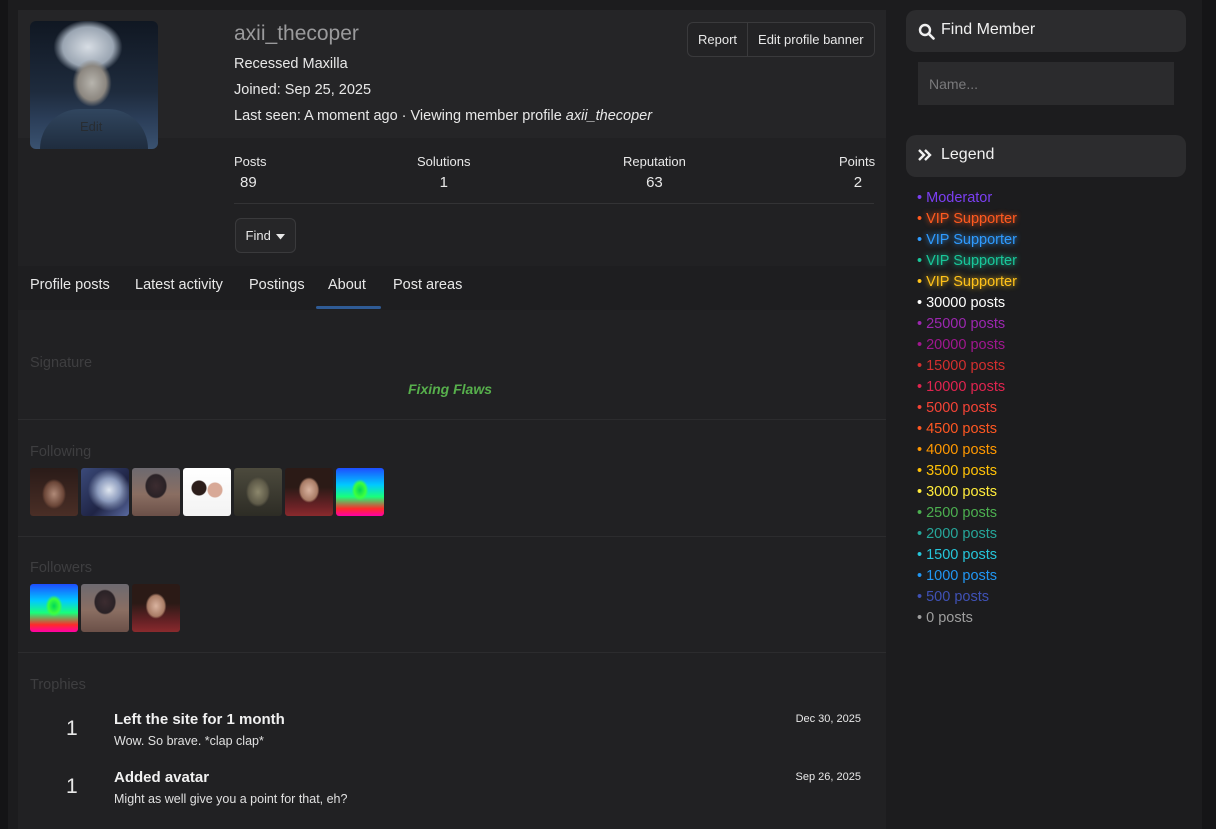 The image size is (1216, 829). I want to click on section-divider, so click(452, 536).